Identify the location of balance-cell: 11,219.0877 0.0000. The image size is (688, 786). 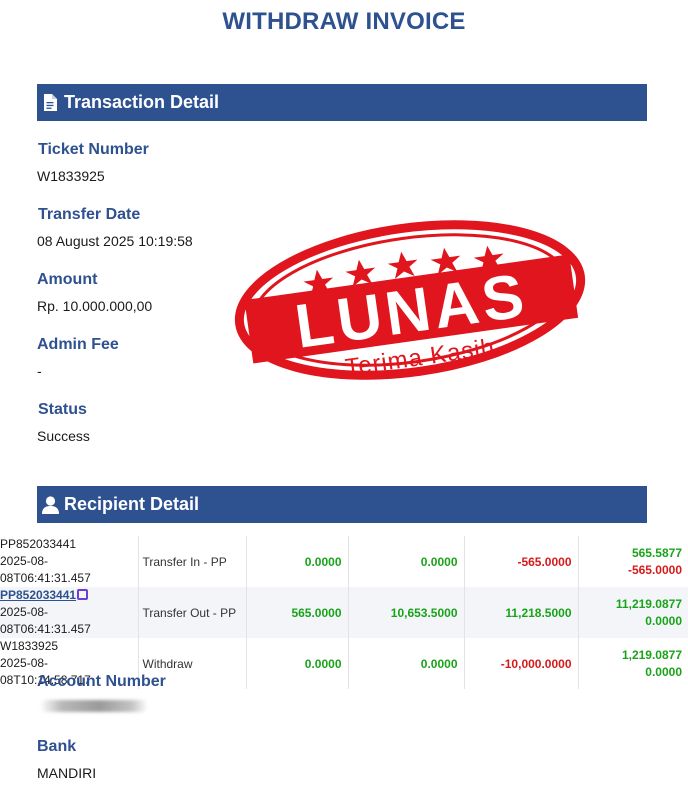
(633, 612).